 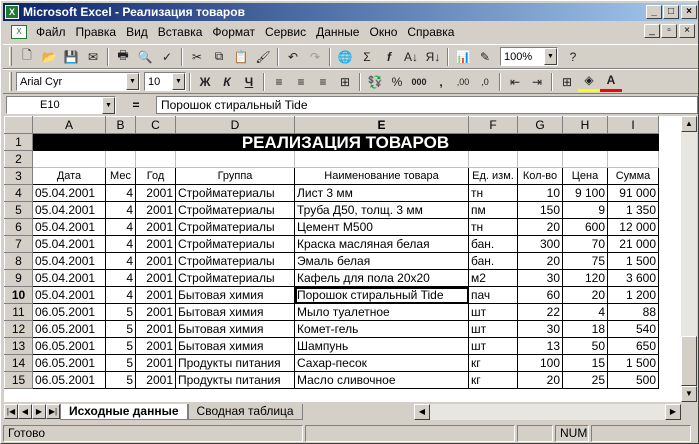 I want to click on cell: 21 000, so click(x=633, y=244).